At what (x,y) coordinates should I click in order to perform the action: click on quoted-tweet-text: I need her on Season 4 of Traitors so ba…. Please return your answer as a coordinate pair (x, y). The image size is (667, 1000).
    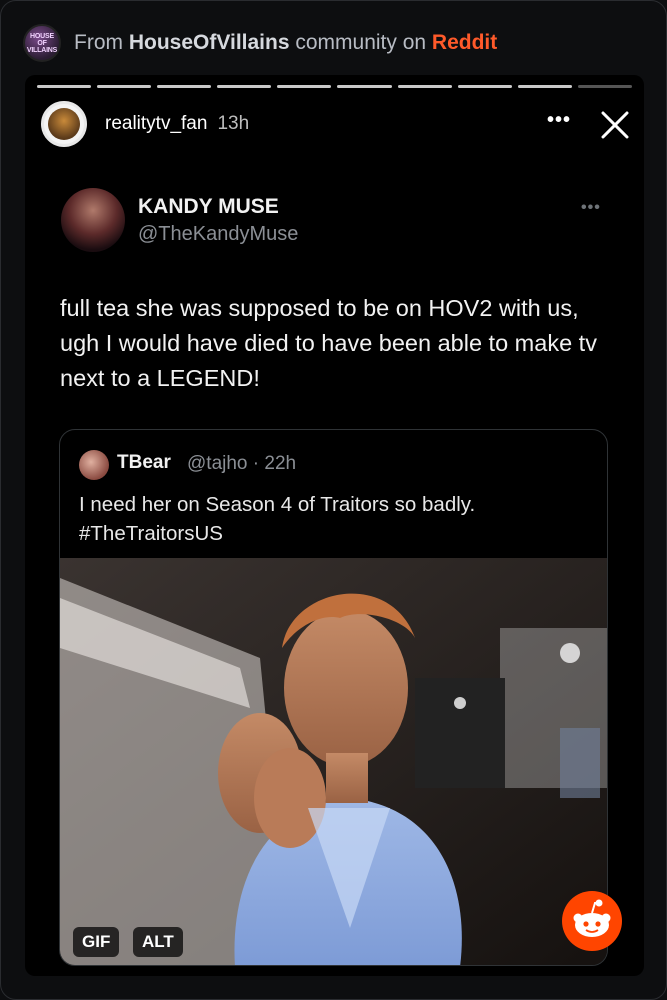
    Looking at the image, I should click on (334, 519).